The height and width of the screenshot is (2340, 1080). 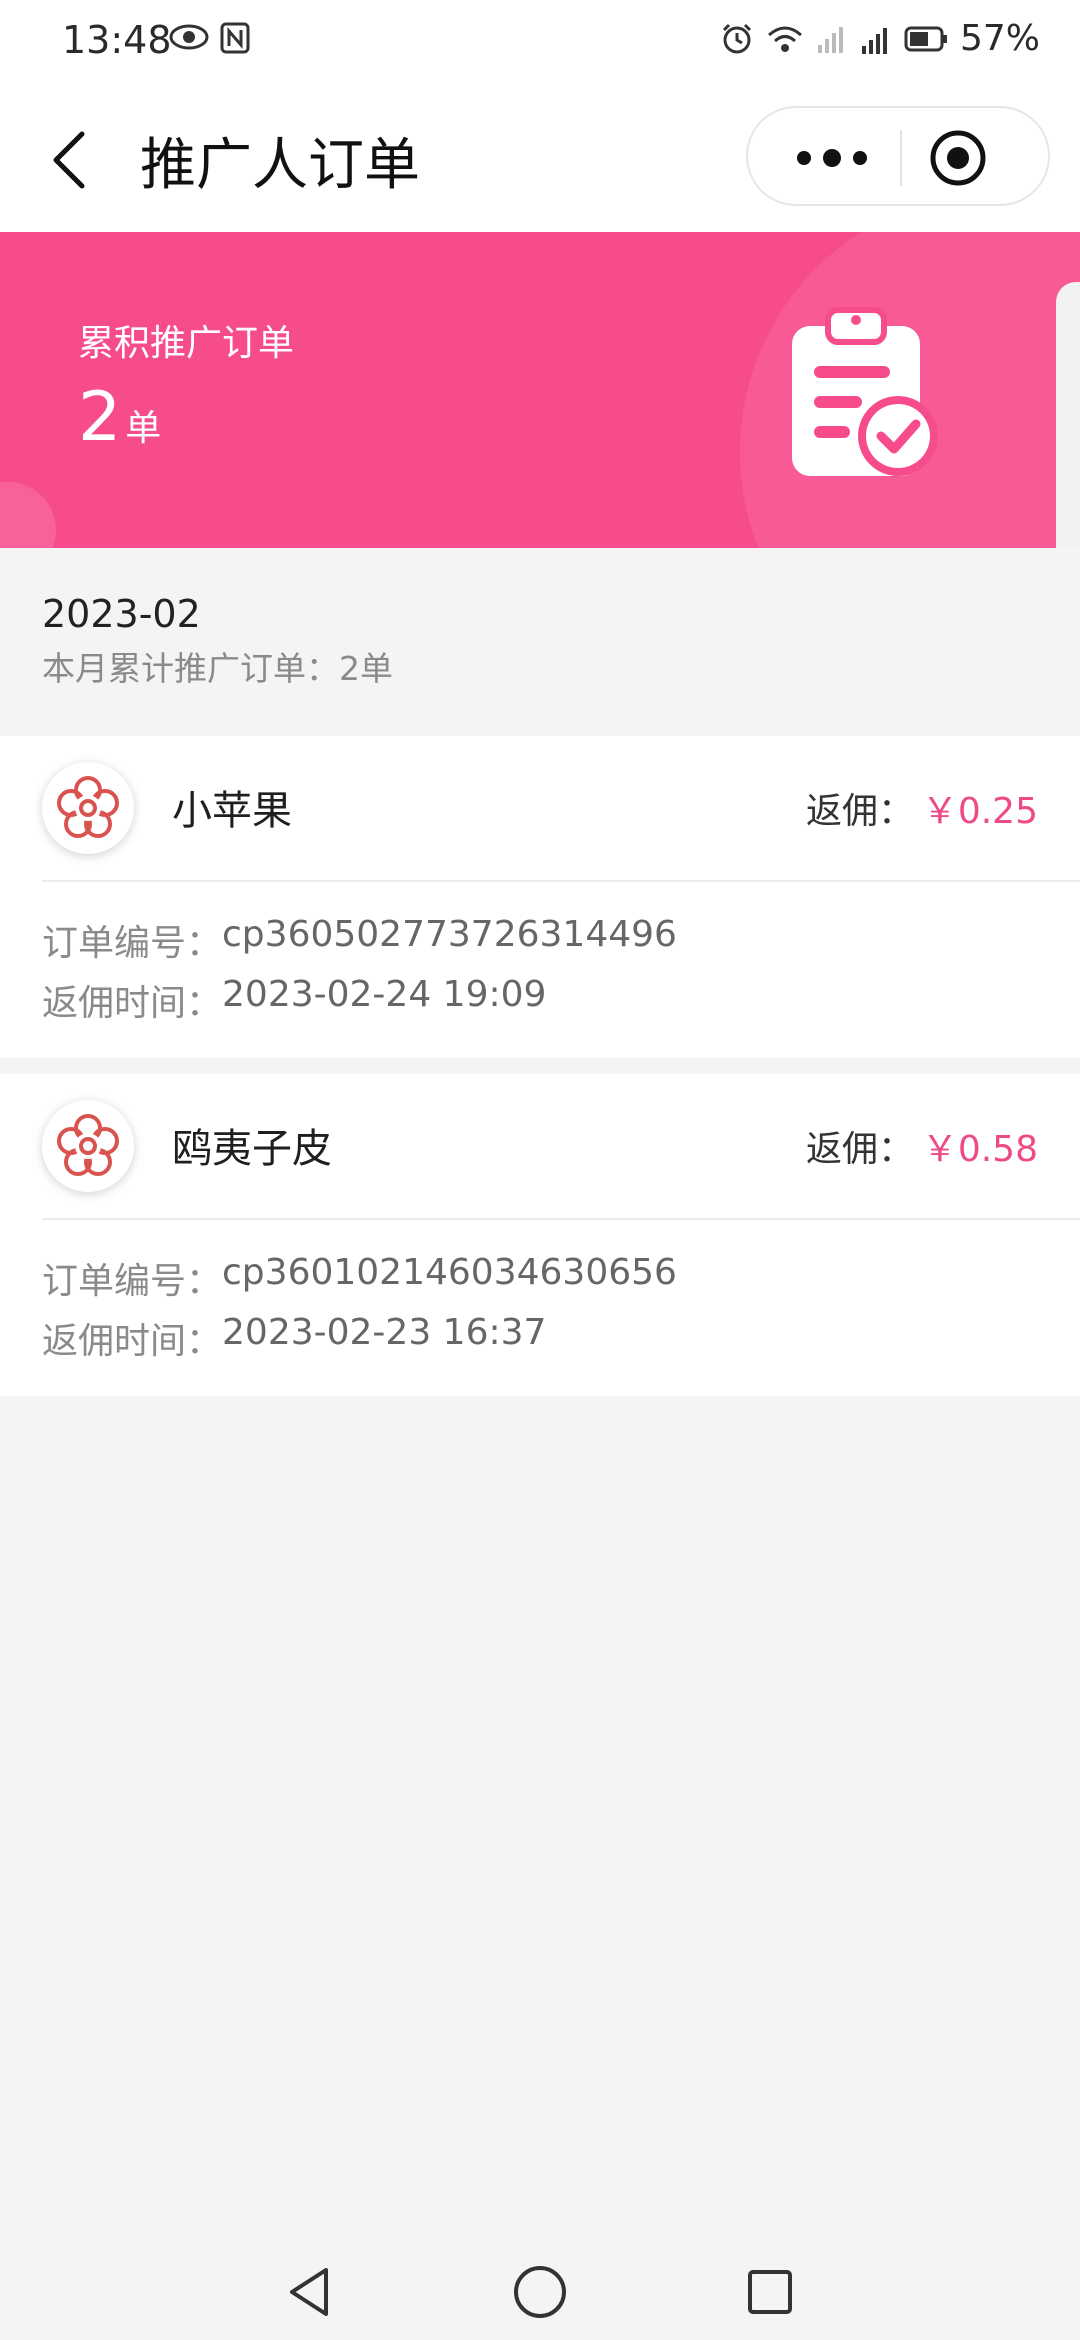 What do you see at coordinates (979, 1149) in the screenshot?
I see `rebate-amount: ￥0.58` at bounding box center [979, 1149].